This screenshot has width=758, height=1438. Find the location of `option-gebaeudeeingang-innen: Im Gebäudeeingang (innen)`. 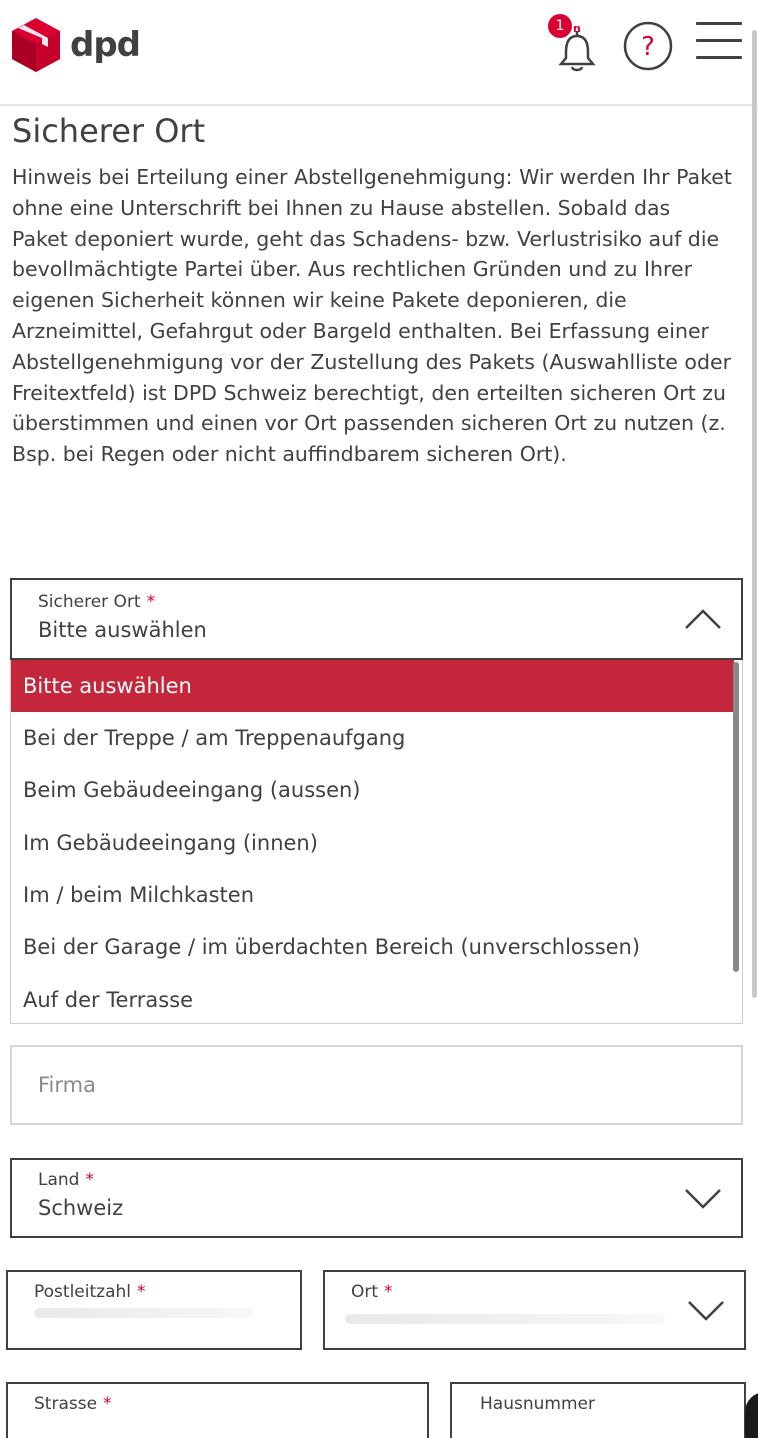

option-gebaeudeeingang-innen: Im Gebäudeeingang (innen) is located at coordinates (372, 843).